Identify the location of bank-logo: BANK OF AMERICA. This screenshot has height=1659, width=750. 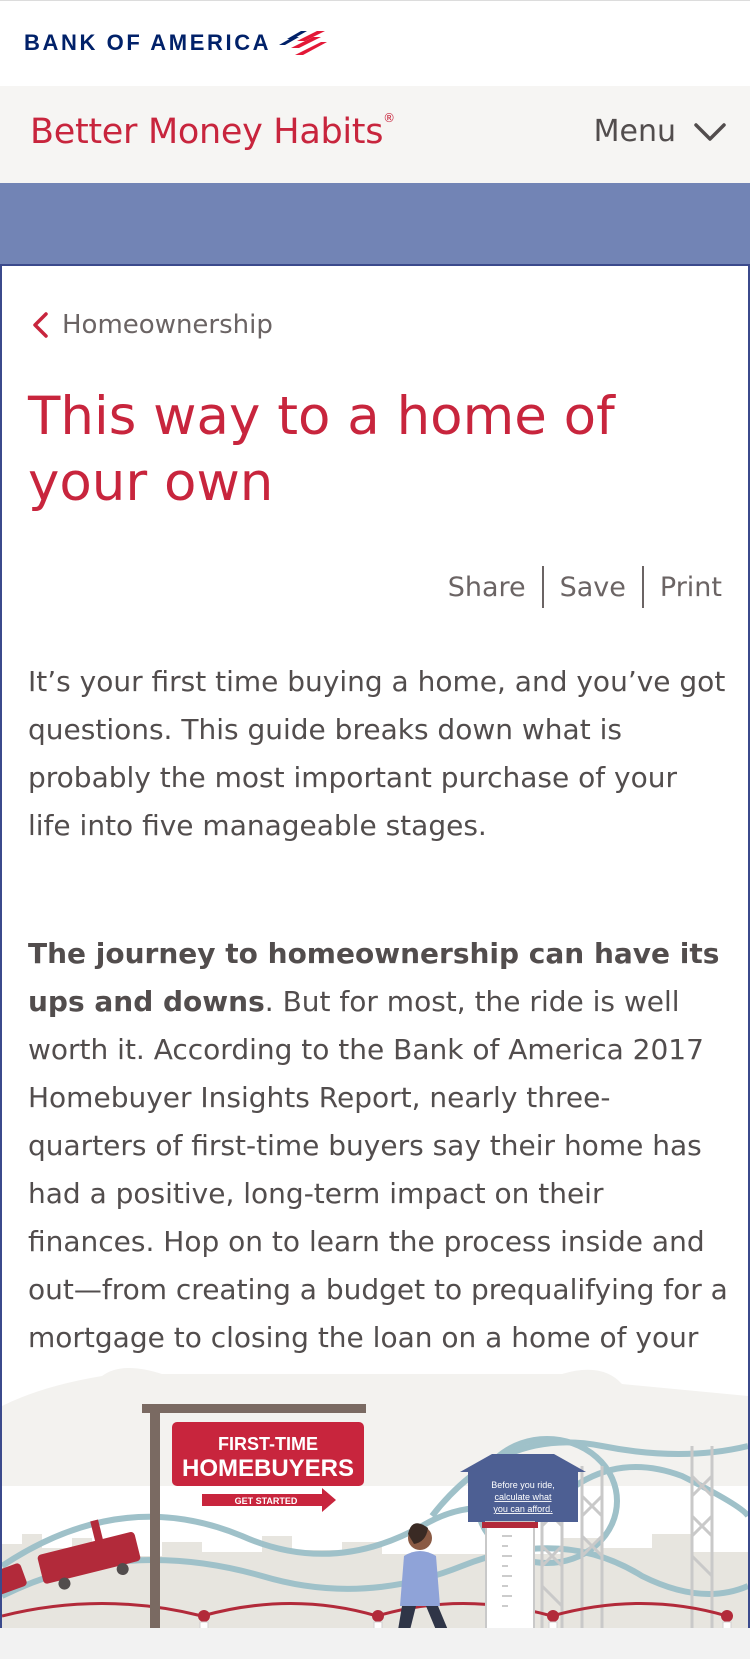
(176, 43).